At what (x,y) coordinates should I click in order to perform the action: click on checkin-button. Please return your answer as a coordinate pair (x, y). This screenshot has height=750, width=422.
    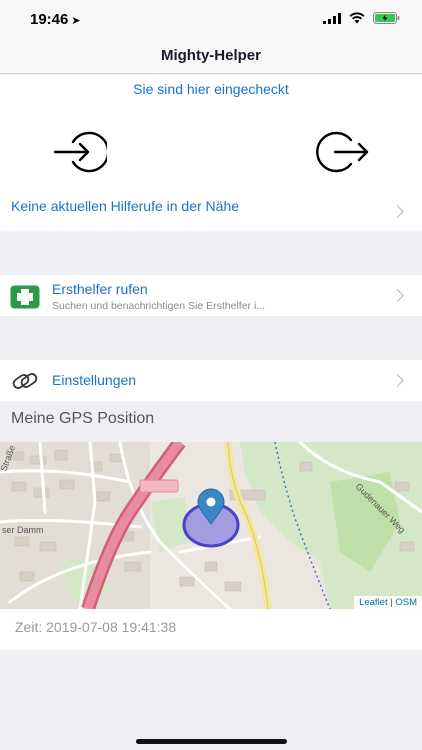
    Looking at the image, I should click on (81, 152).